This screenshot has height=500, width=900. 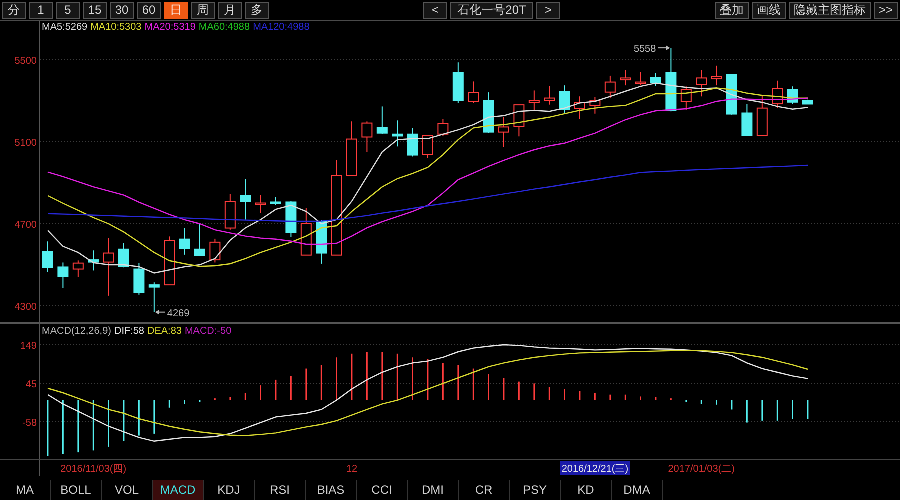 What do you see at coordinates (178, 490) in the screenshot?
I see `indicator-tab: MACD` at bounding box center [178, 490].